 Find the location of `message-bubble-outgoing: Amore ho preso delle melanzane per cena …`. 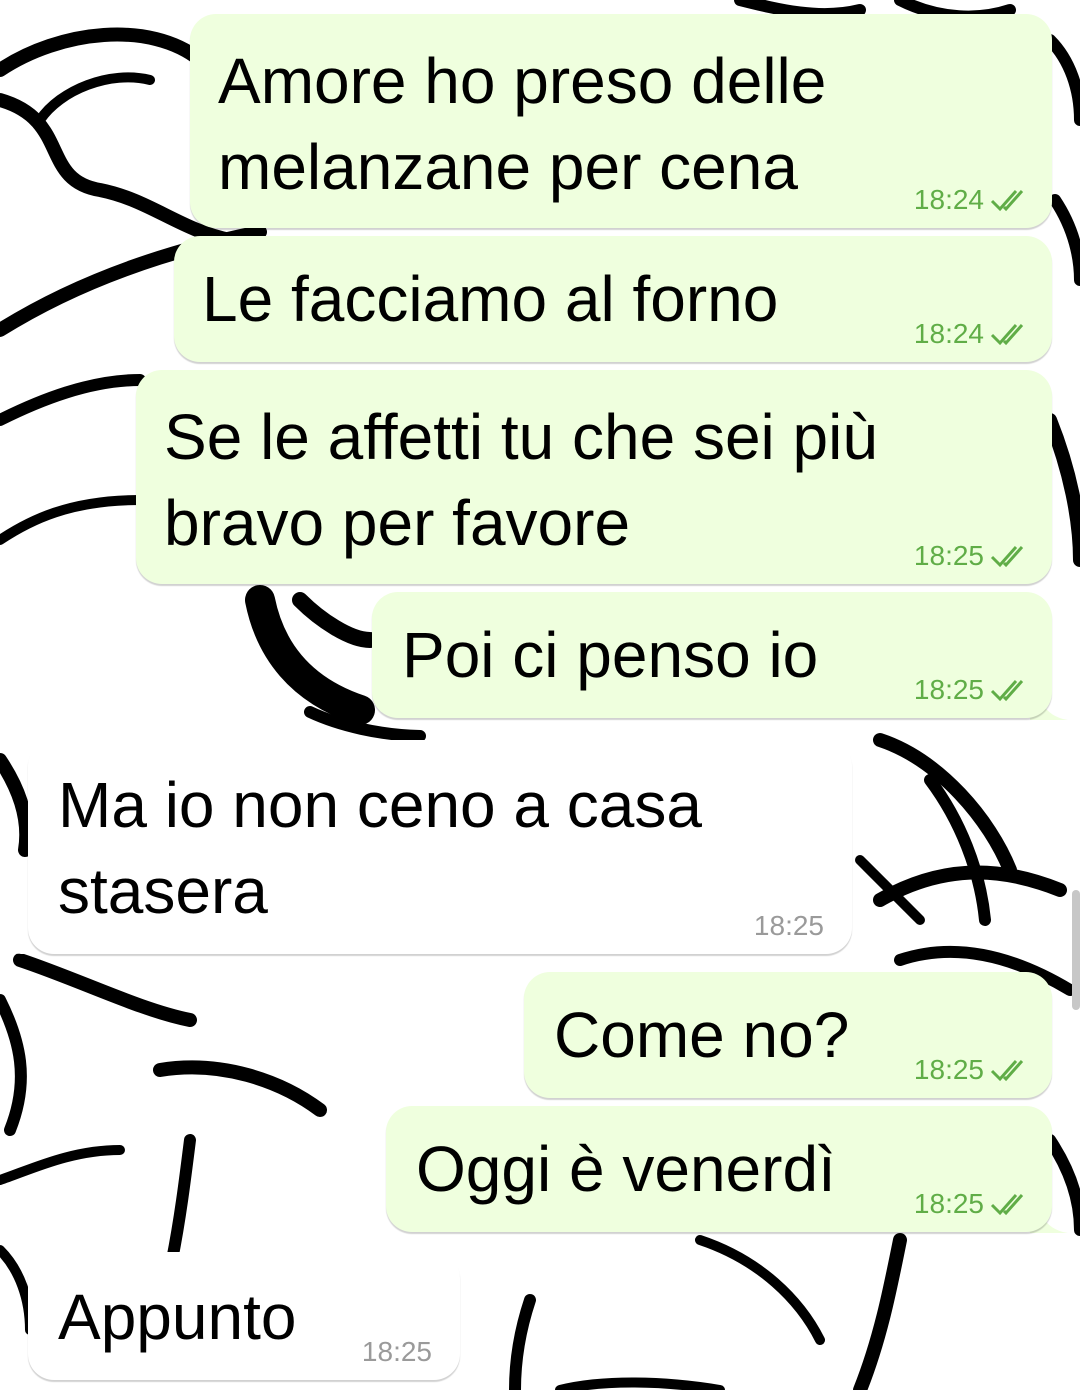

message-bubble-outgoing: Amore ho preso delle melanzane per cena … is located at coordinates (621, 121).